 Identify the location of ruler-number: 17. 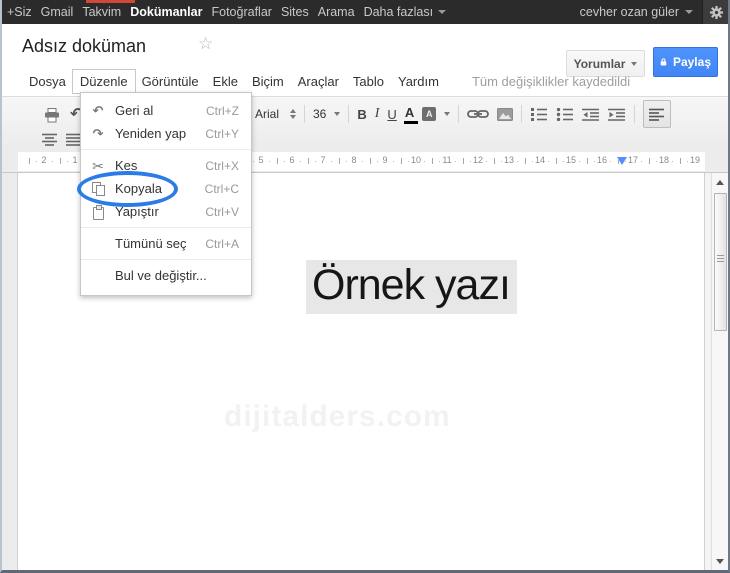
(633, 160).